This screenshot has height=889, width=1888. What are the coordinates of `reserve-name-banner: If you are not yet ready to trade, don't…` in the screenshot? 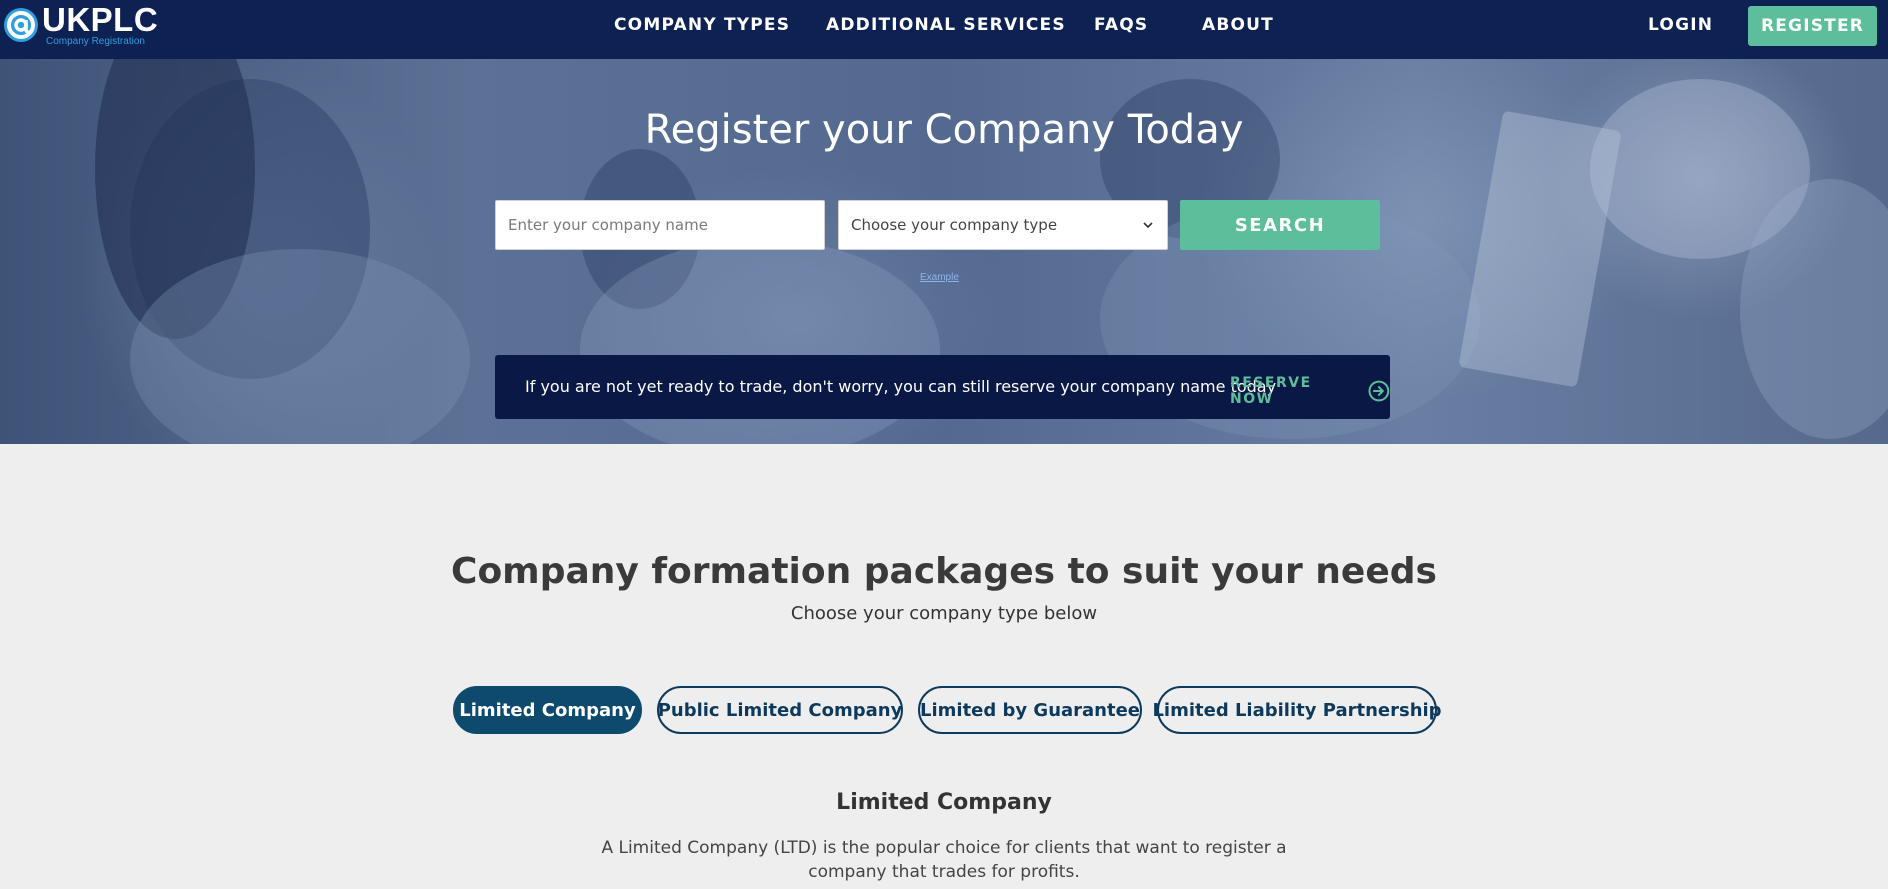 It's located at (942, 387).